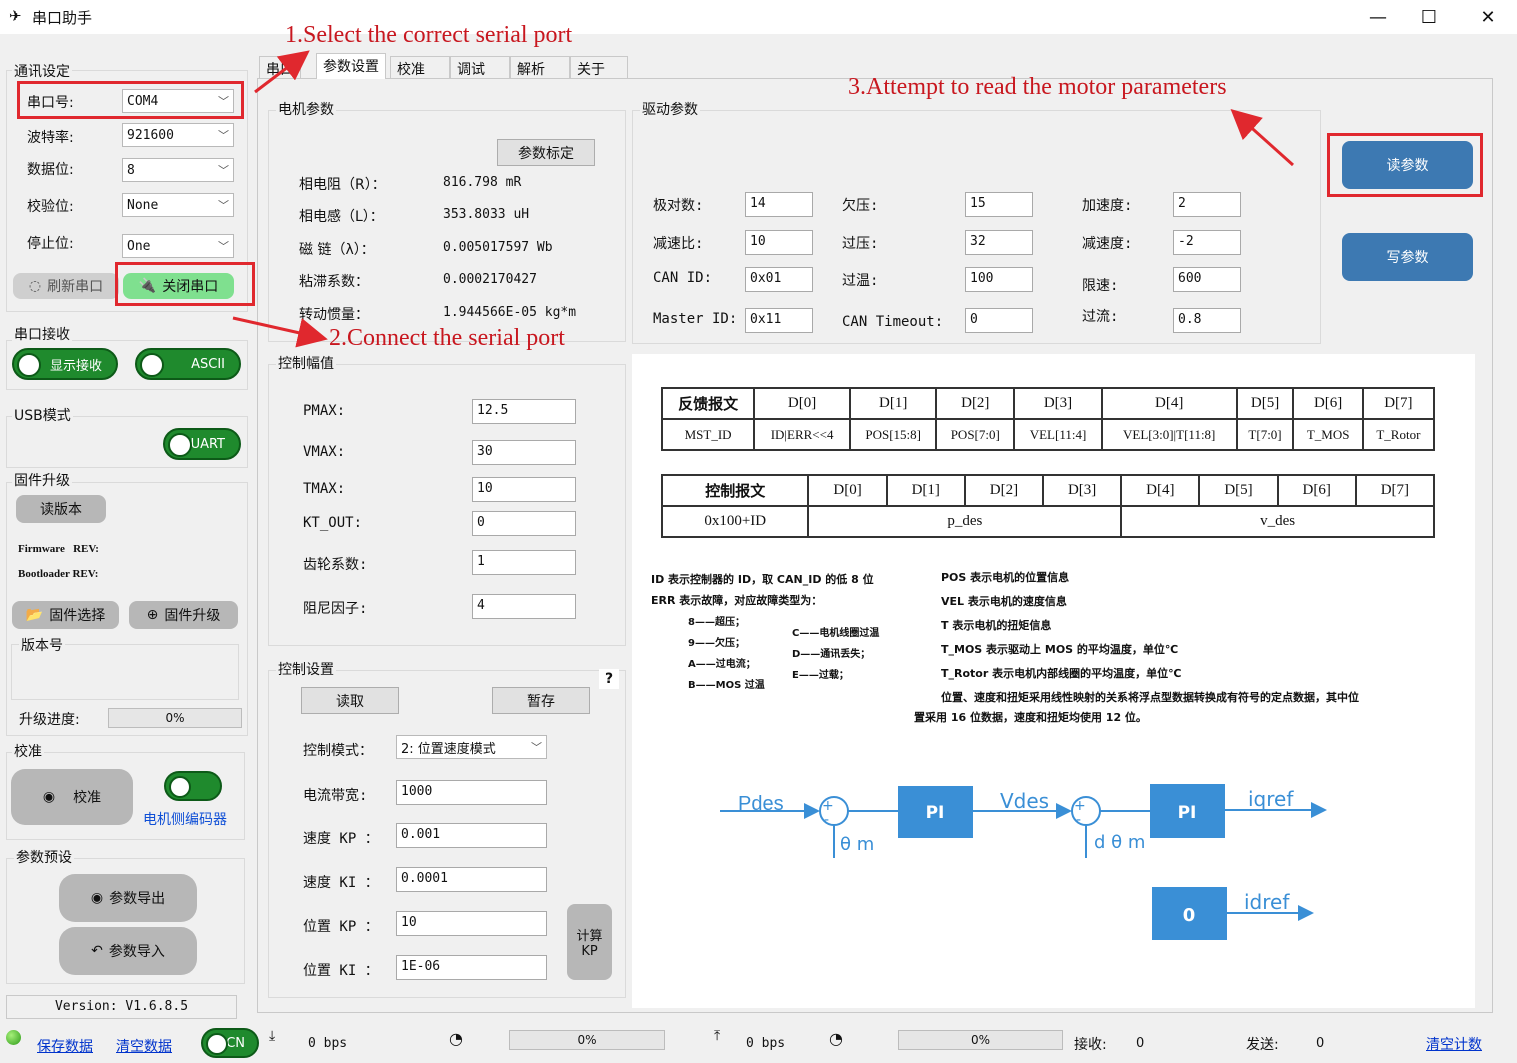  Describe the element at coordinates (342, 185) in the screenshot. I see `motor-param-label: 相电阻（R）：` at that location.